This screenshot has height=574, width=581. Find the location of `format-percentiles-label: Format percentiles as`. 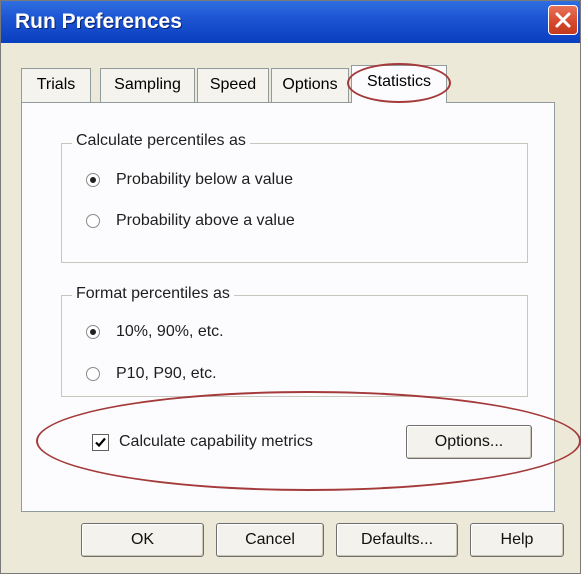

format-percentiles-label: Format percentiles as is located at coordinates (153, 294).